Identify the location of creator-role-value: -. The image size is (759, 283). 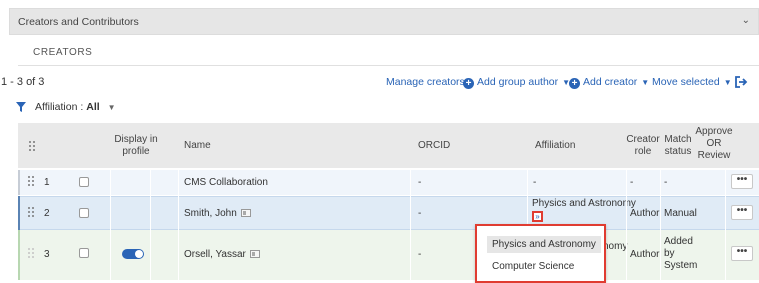
(632, 182).